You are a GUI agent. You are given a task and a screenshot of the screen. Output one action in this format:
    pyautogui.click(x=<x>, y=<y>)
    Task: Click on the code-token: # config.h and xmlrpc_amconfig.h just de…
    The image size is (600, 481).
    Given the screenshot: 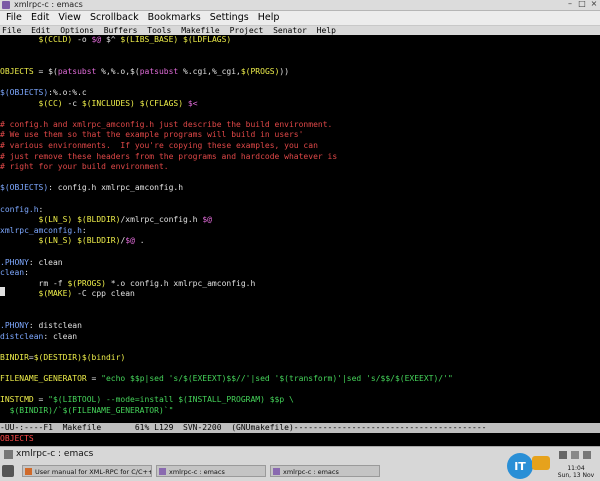 What is the action you would take?
    pyautogui.click(x=166, y=124)
    